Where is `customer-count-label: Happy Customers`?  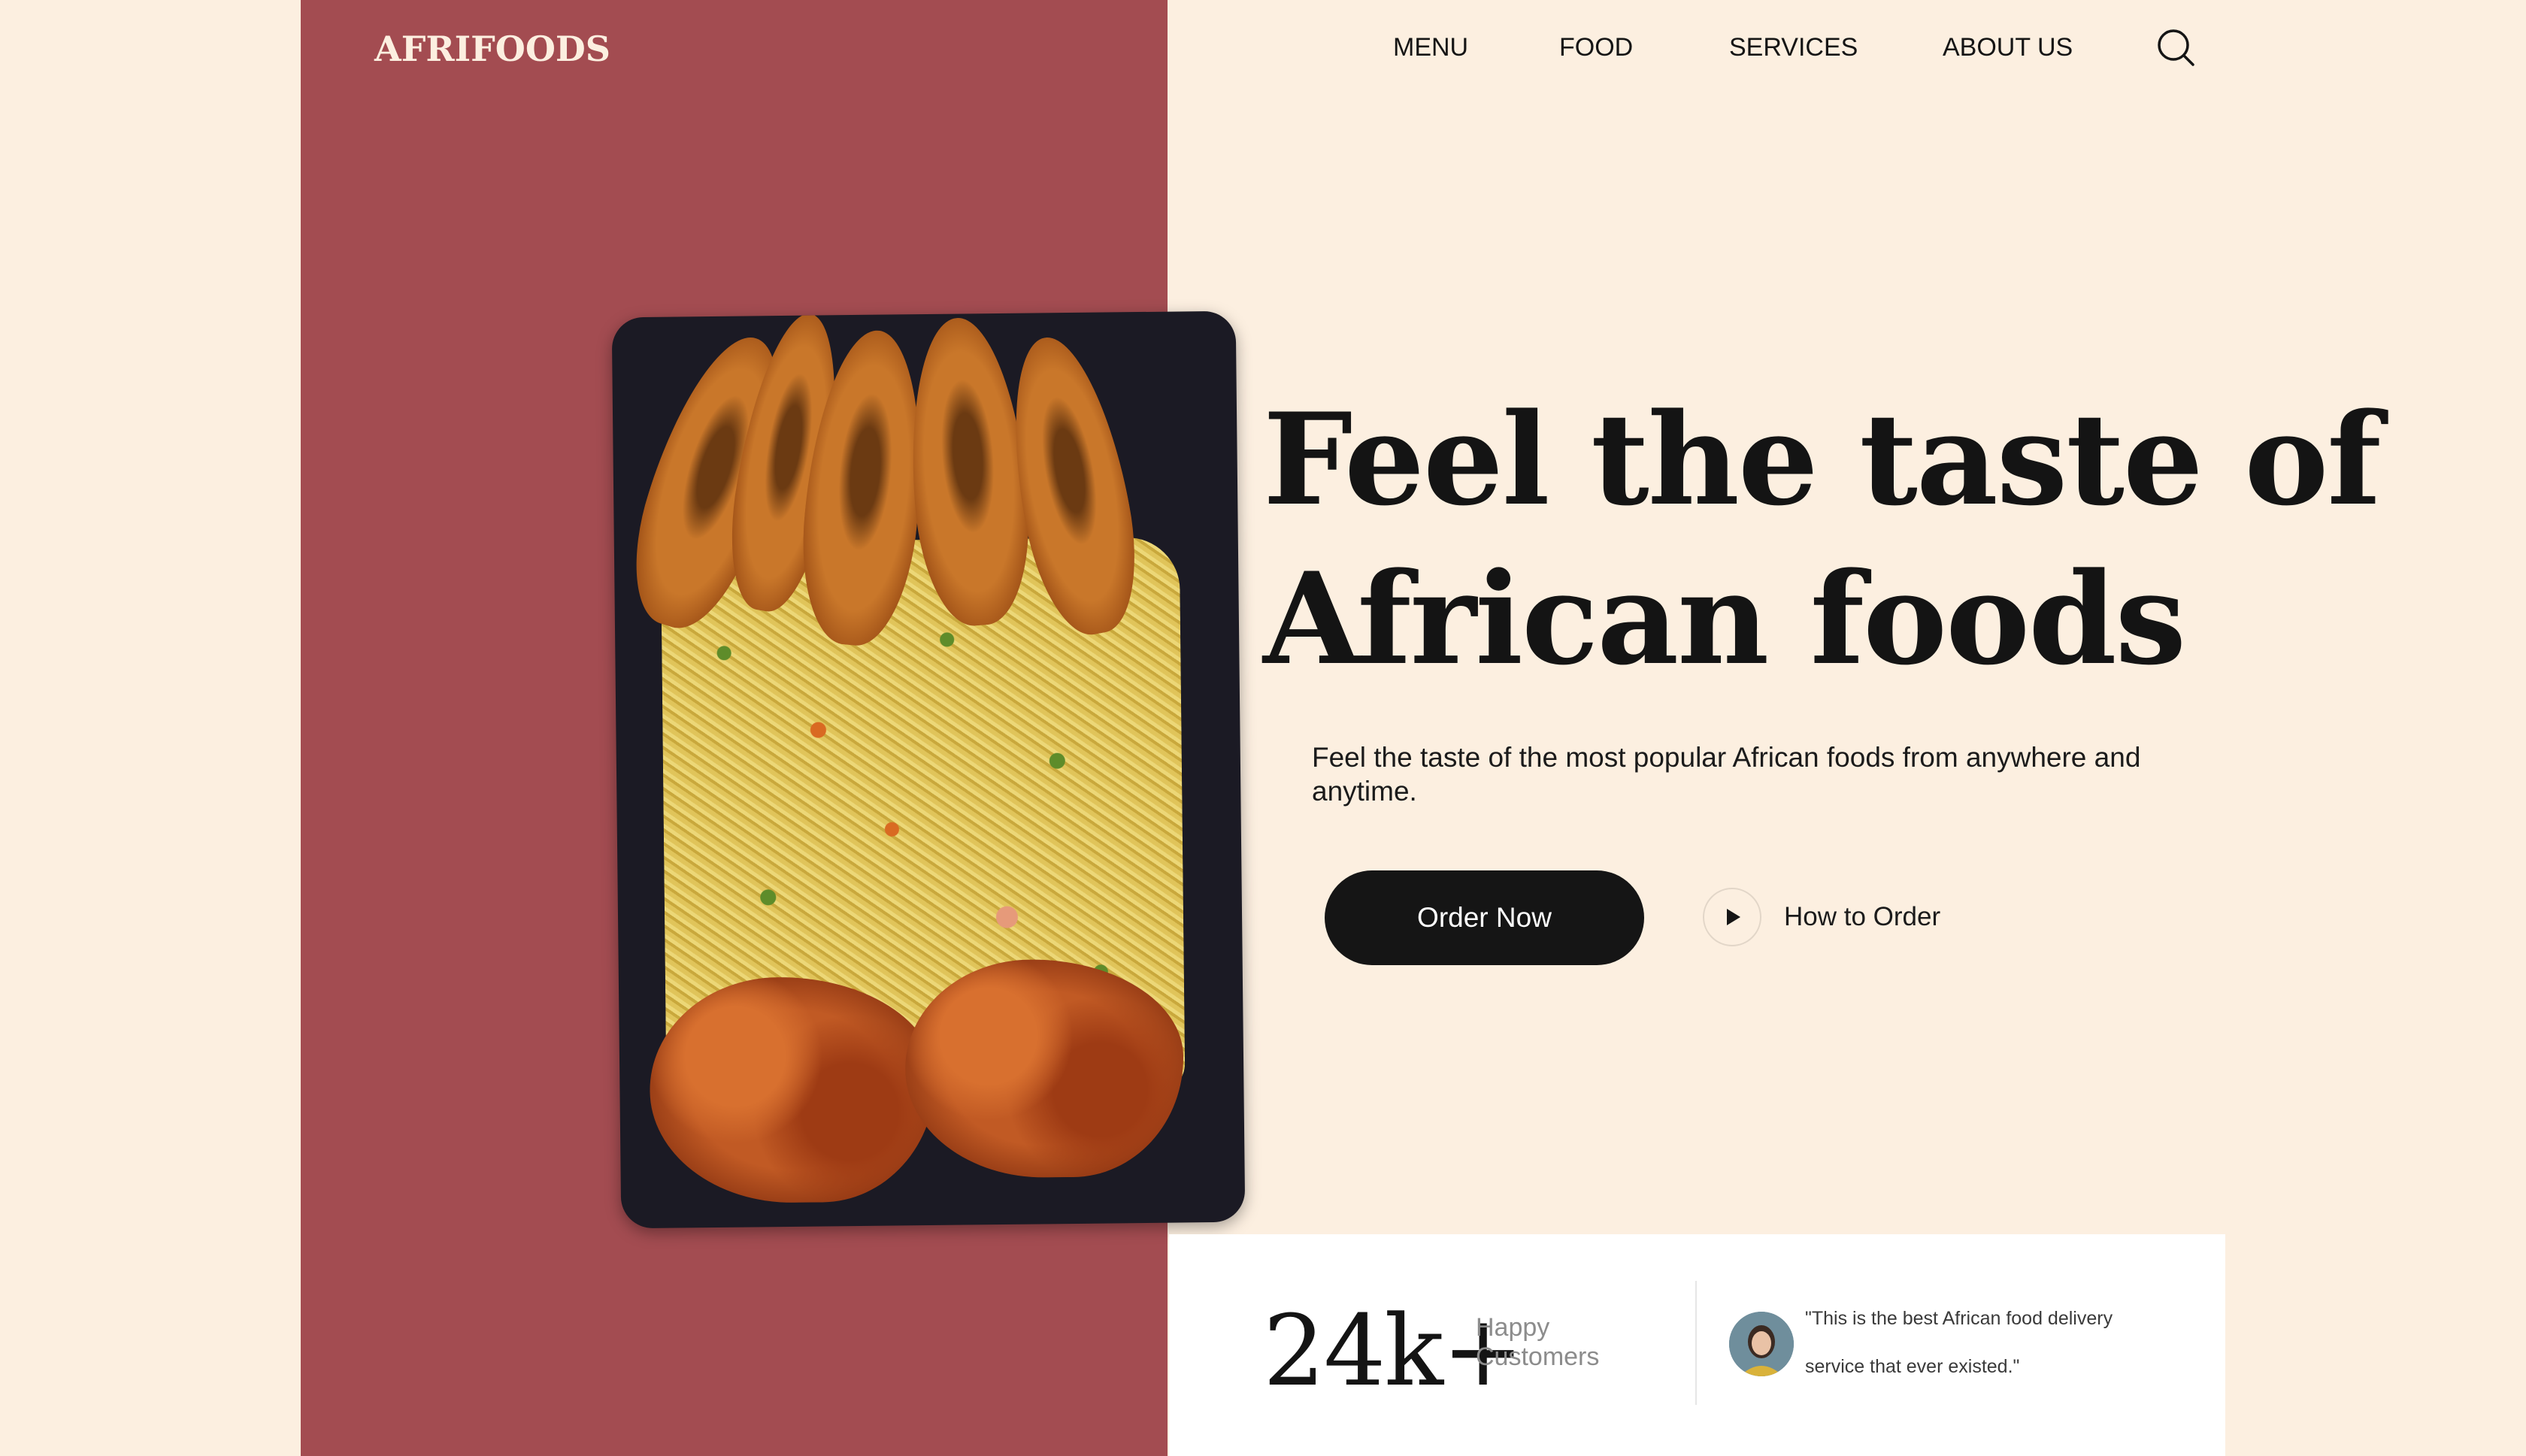 customer-count-label: Happy Customers is located at coordinates (1551, 1342).